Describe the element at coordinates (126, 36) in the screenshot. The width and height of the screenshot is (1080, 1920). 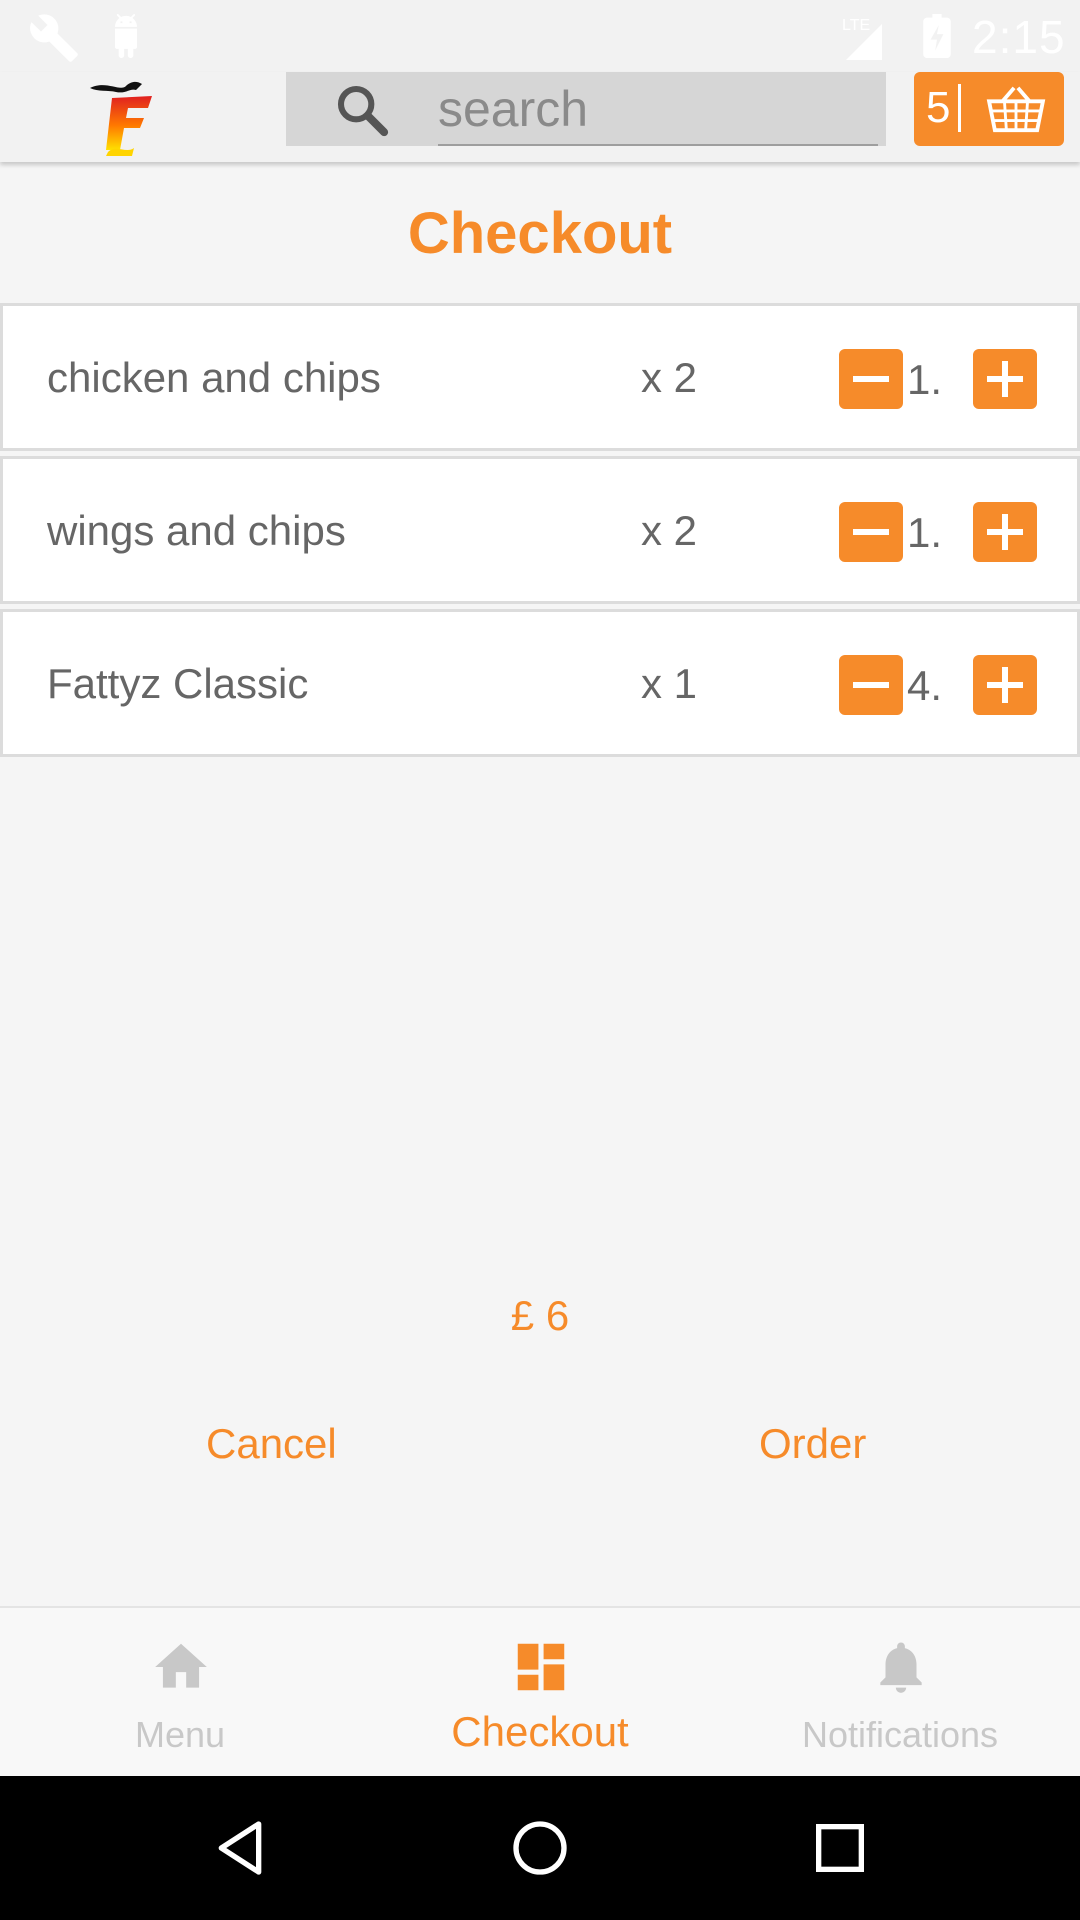
I see `android-icon` at that location.